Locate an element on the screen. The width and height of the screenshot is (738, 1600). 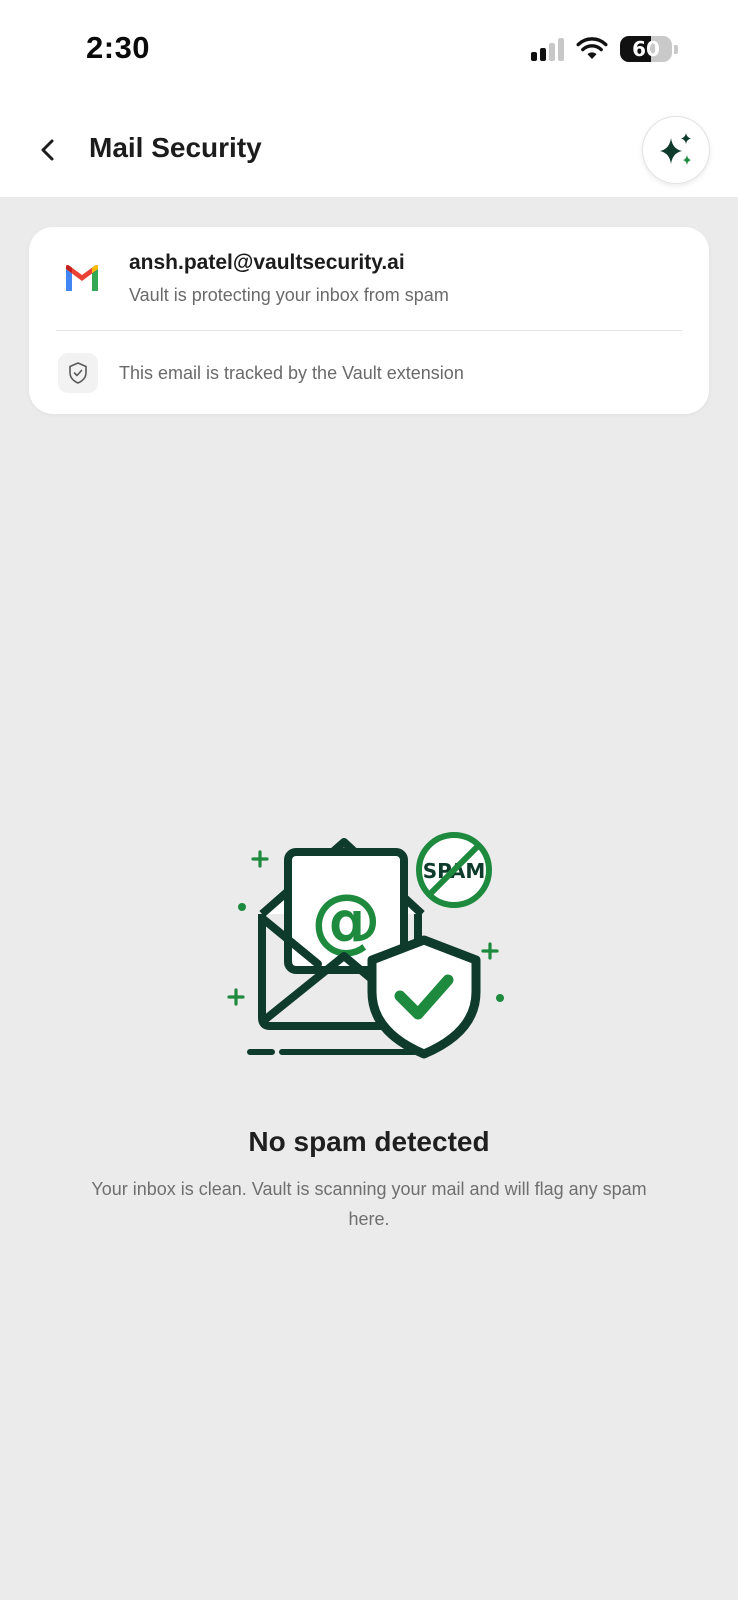
shield-check-badge is located at coordinates (78, 373).